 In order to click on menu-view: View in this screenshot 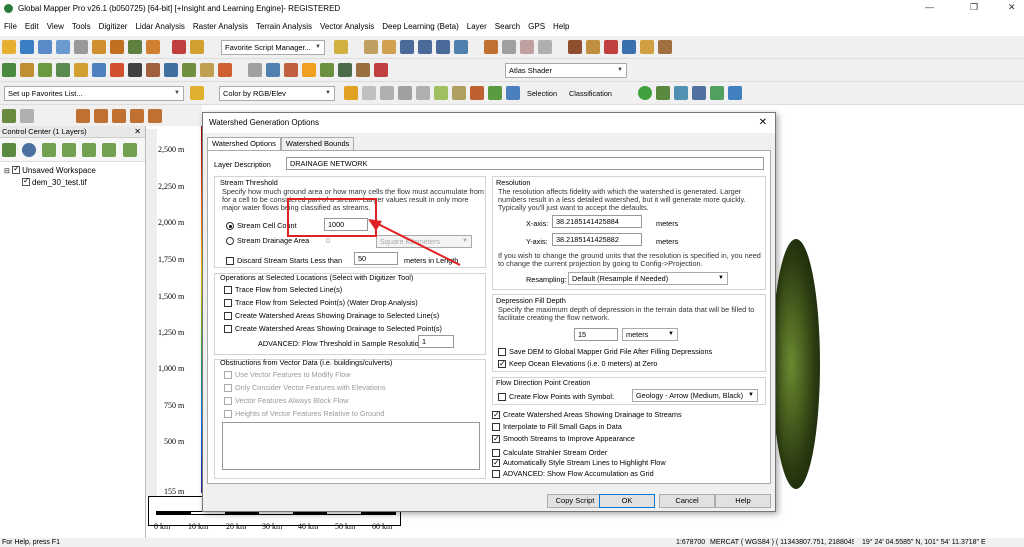, I will do `click(55, 26)`.